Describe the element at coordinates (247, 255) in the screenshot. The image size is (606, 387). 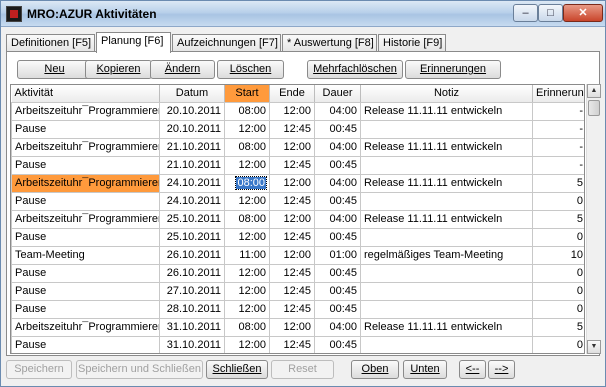
I see `cell-start: 11:00` at that location.